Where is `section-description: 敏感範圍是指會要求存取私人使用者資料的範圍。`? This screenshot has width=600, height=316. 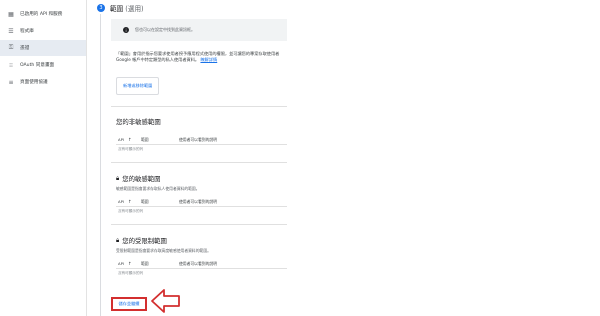
section-description: 敏感範圍是指會要求存取私人使用者資料的範圍。 is located at coordinates (158, 189).